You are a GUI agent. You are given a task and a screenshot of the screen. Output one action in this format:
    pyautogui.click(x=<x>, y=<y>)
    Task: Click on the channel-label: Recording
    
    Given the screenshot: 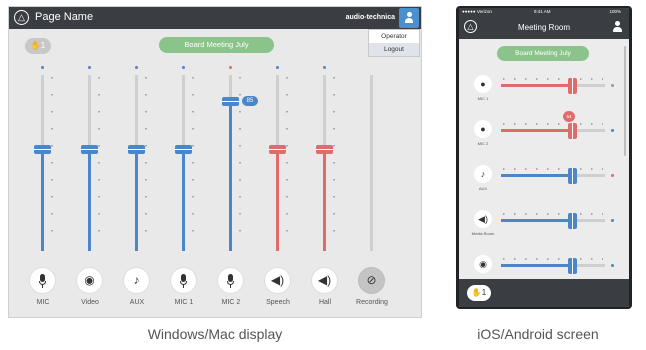 What is the action you would take?
    pyautogui.click(x=372, y=302)
    